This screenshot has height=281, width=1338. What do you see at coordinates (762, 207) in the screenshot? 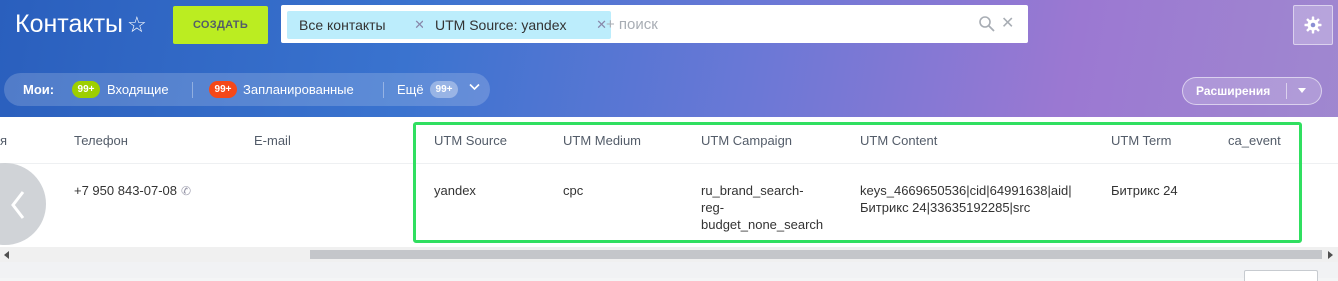
I see `cell-utm-campaign: ru_brand_search- reg- budget_none_search` at bounding box center [762, 207].